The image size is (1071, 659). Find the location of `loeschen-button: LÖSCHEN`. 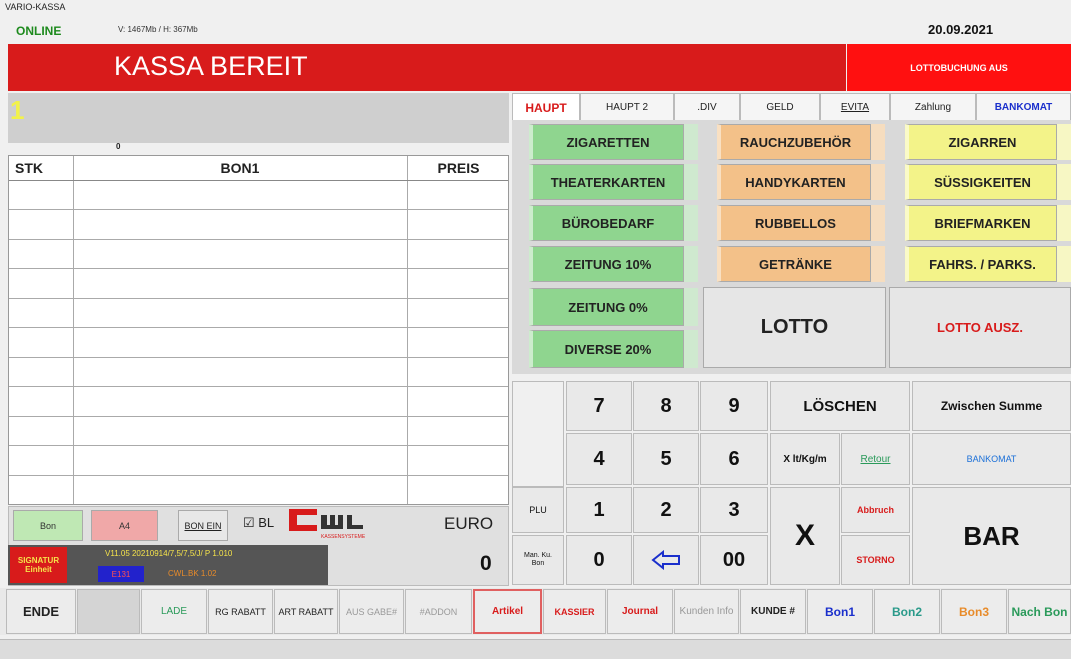

loeschen-button: LÖSCHEN is located at coordinates (840, 406).